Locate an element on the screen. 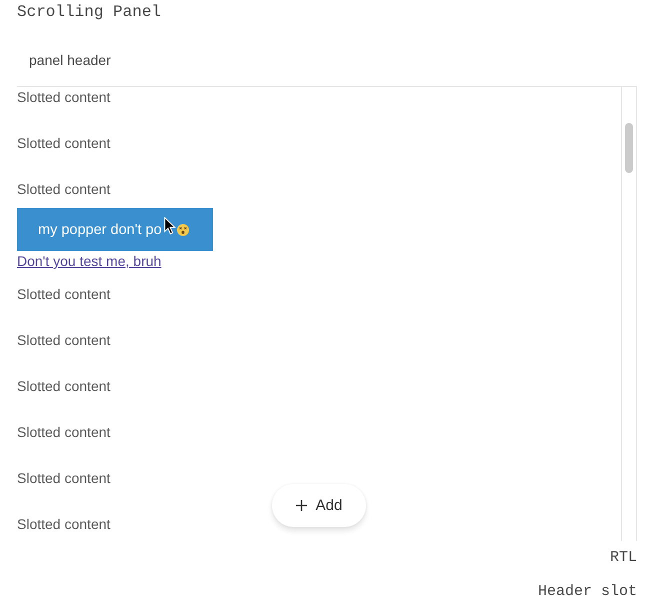 Image resolution: width=658 pixels, height=614 pixels. scrollbar-thumb is located at coordinates (629, 148).